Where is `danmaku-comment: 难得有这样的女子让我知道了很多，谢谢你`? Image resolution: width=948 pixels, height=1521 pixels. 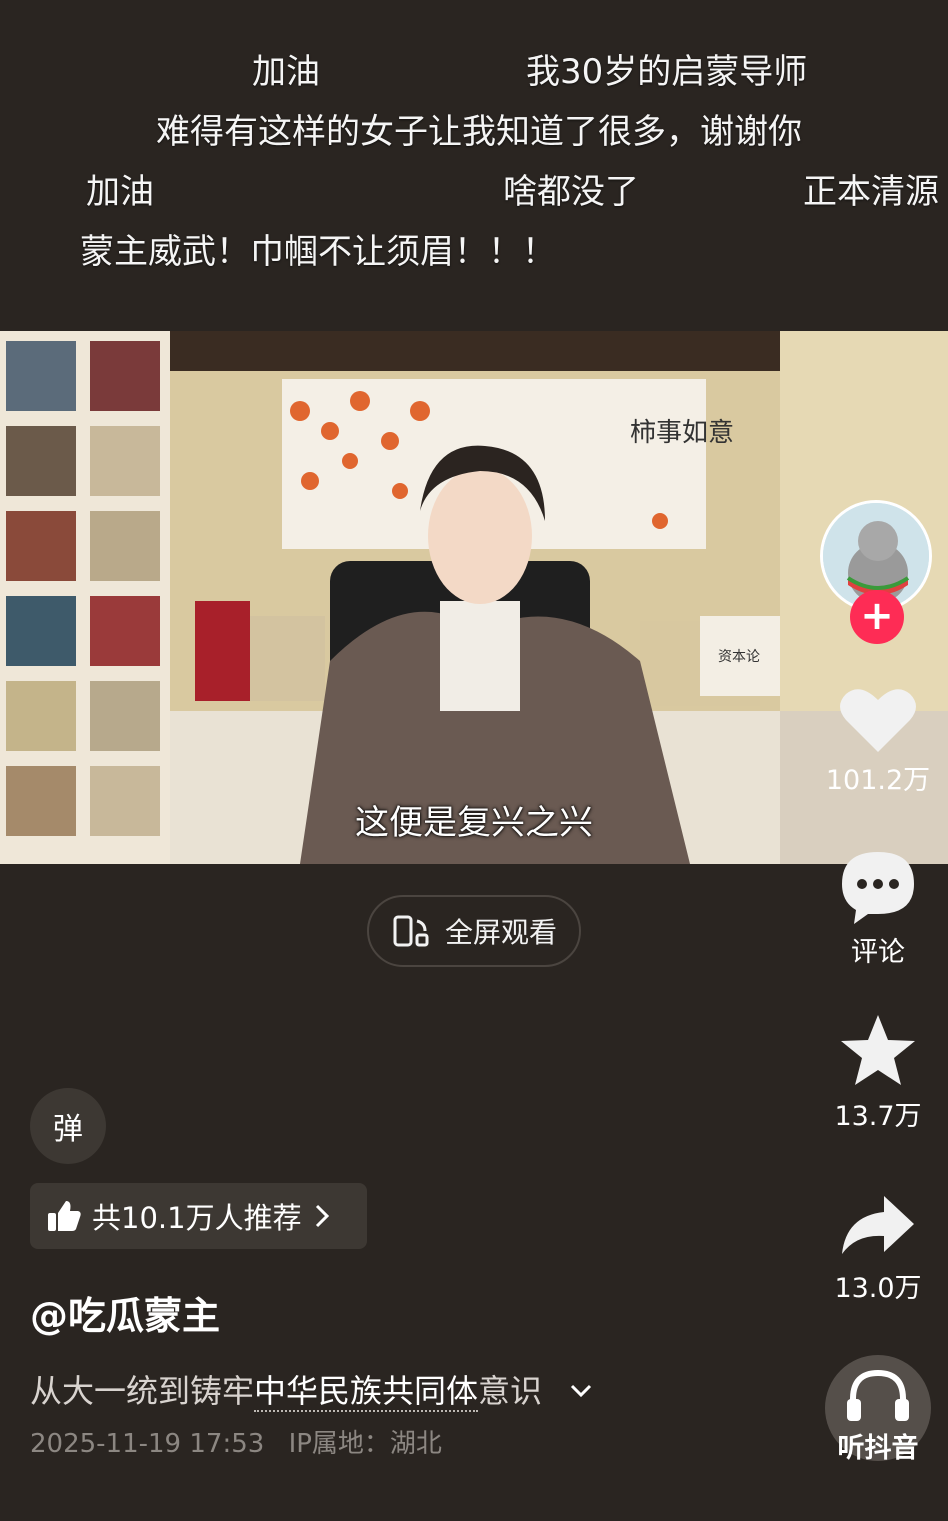
danmaku-comment: 难得有这样的女子让我知道了很多，谢谢你 is located at coordinates (479, 132).